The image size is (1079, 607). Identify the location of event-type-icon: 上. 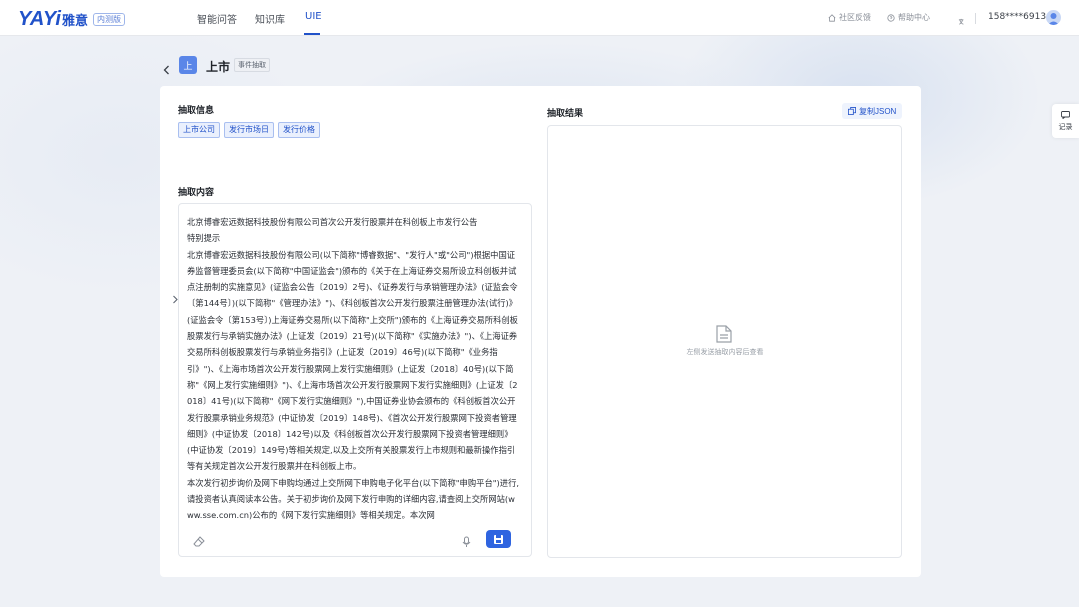
(188, 65).